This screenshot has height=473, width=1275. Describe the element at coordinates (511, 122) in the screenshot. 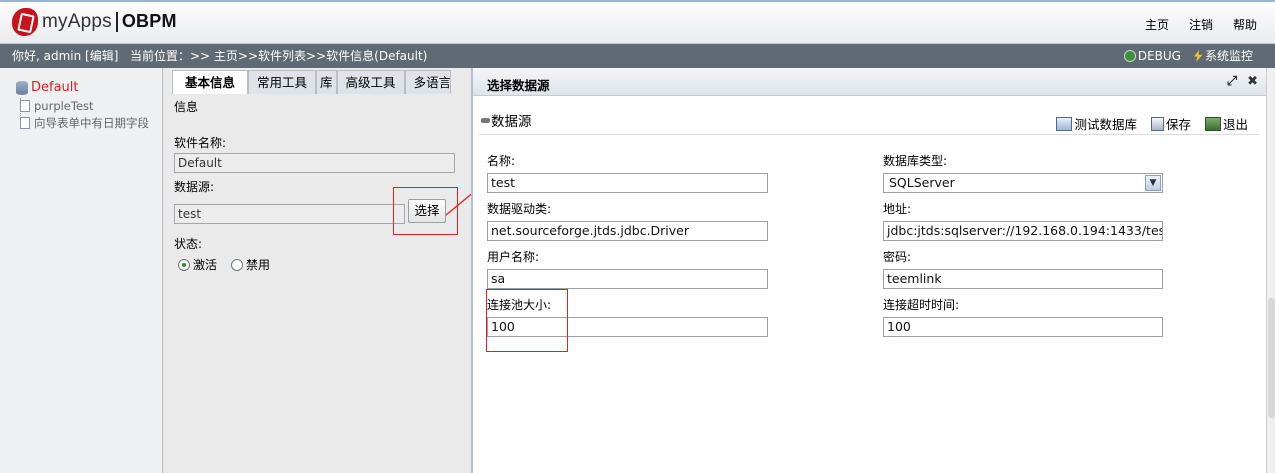

I see `section-title: 数据源` at that location.